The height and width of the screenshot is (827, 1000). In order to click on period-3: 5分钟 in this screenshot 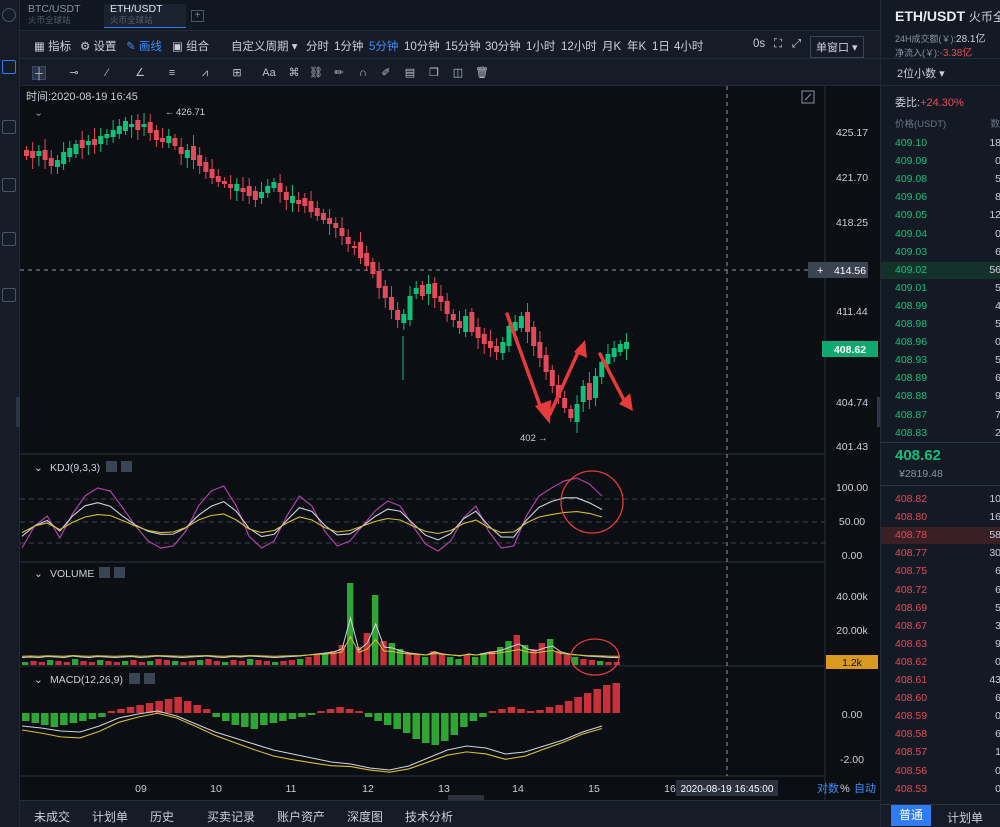, I will do `click(383, 46)`.